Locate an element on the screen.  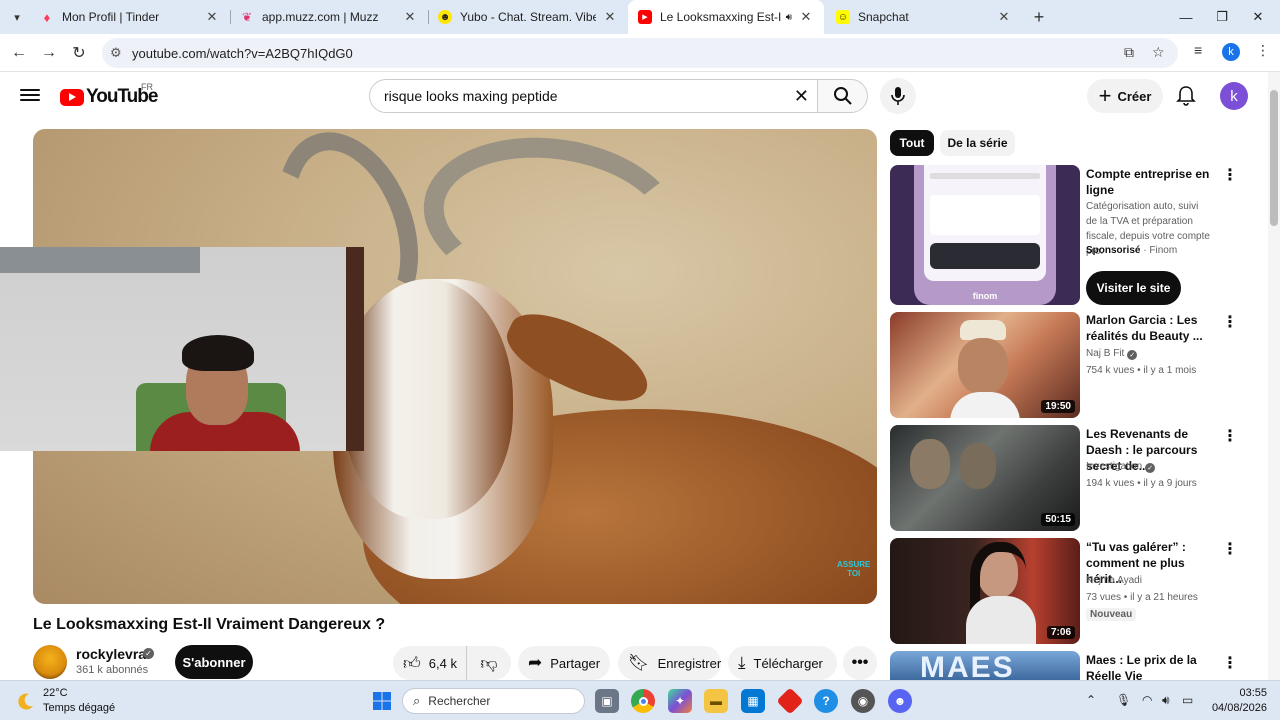
browser-tab-tinder: ♦ Mon Profil | Tinder ✕ is located at coordinates (130, 17).